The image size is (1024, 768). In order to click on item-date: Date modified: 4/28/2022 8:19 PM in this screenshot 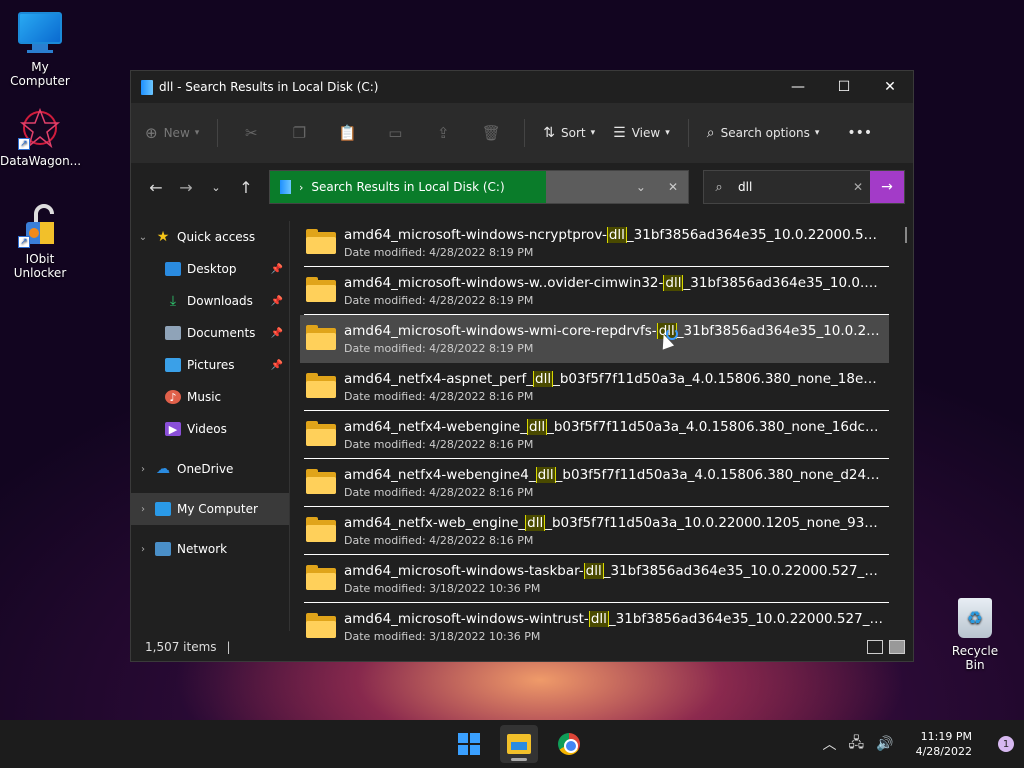, I will do `click(439, 300)`.